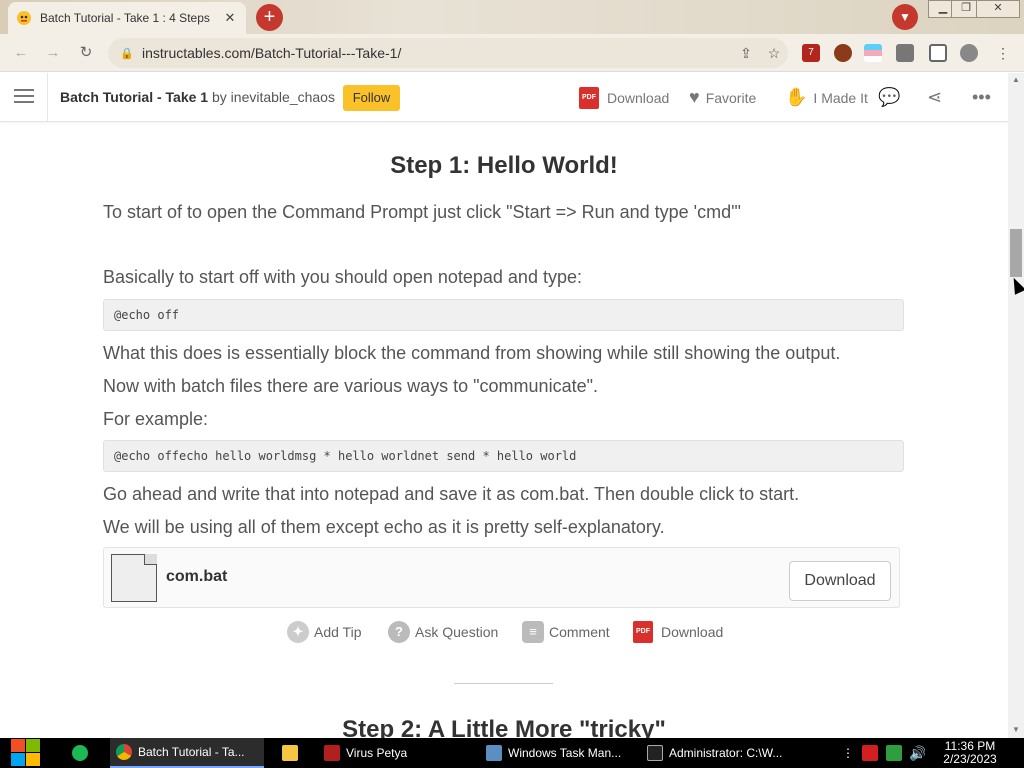  Describe the element at coordinates (269, 17) in the screenshot. I see `new-tab-button: +` at that location.